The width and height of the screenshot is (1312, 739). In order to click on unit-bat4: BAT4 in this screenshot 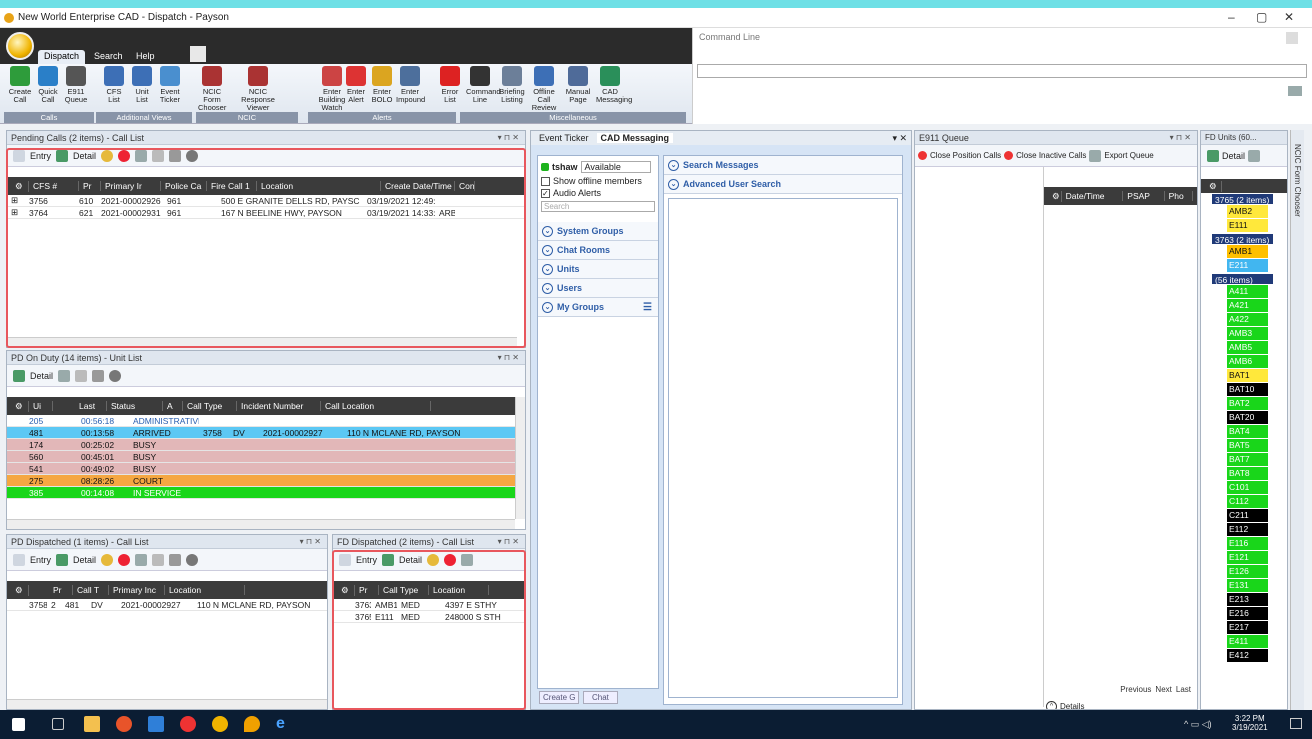, I will do `click(1247, 431)`.